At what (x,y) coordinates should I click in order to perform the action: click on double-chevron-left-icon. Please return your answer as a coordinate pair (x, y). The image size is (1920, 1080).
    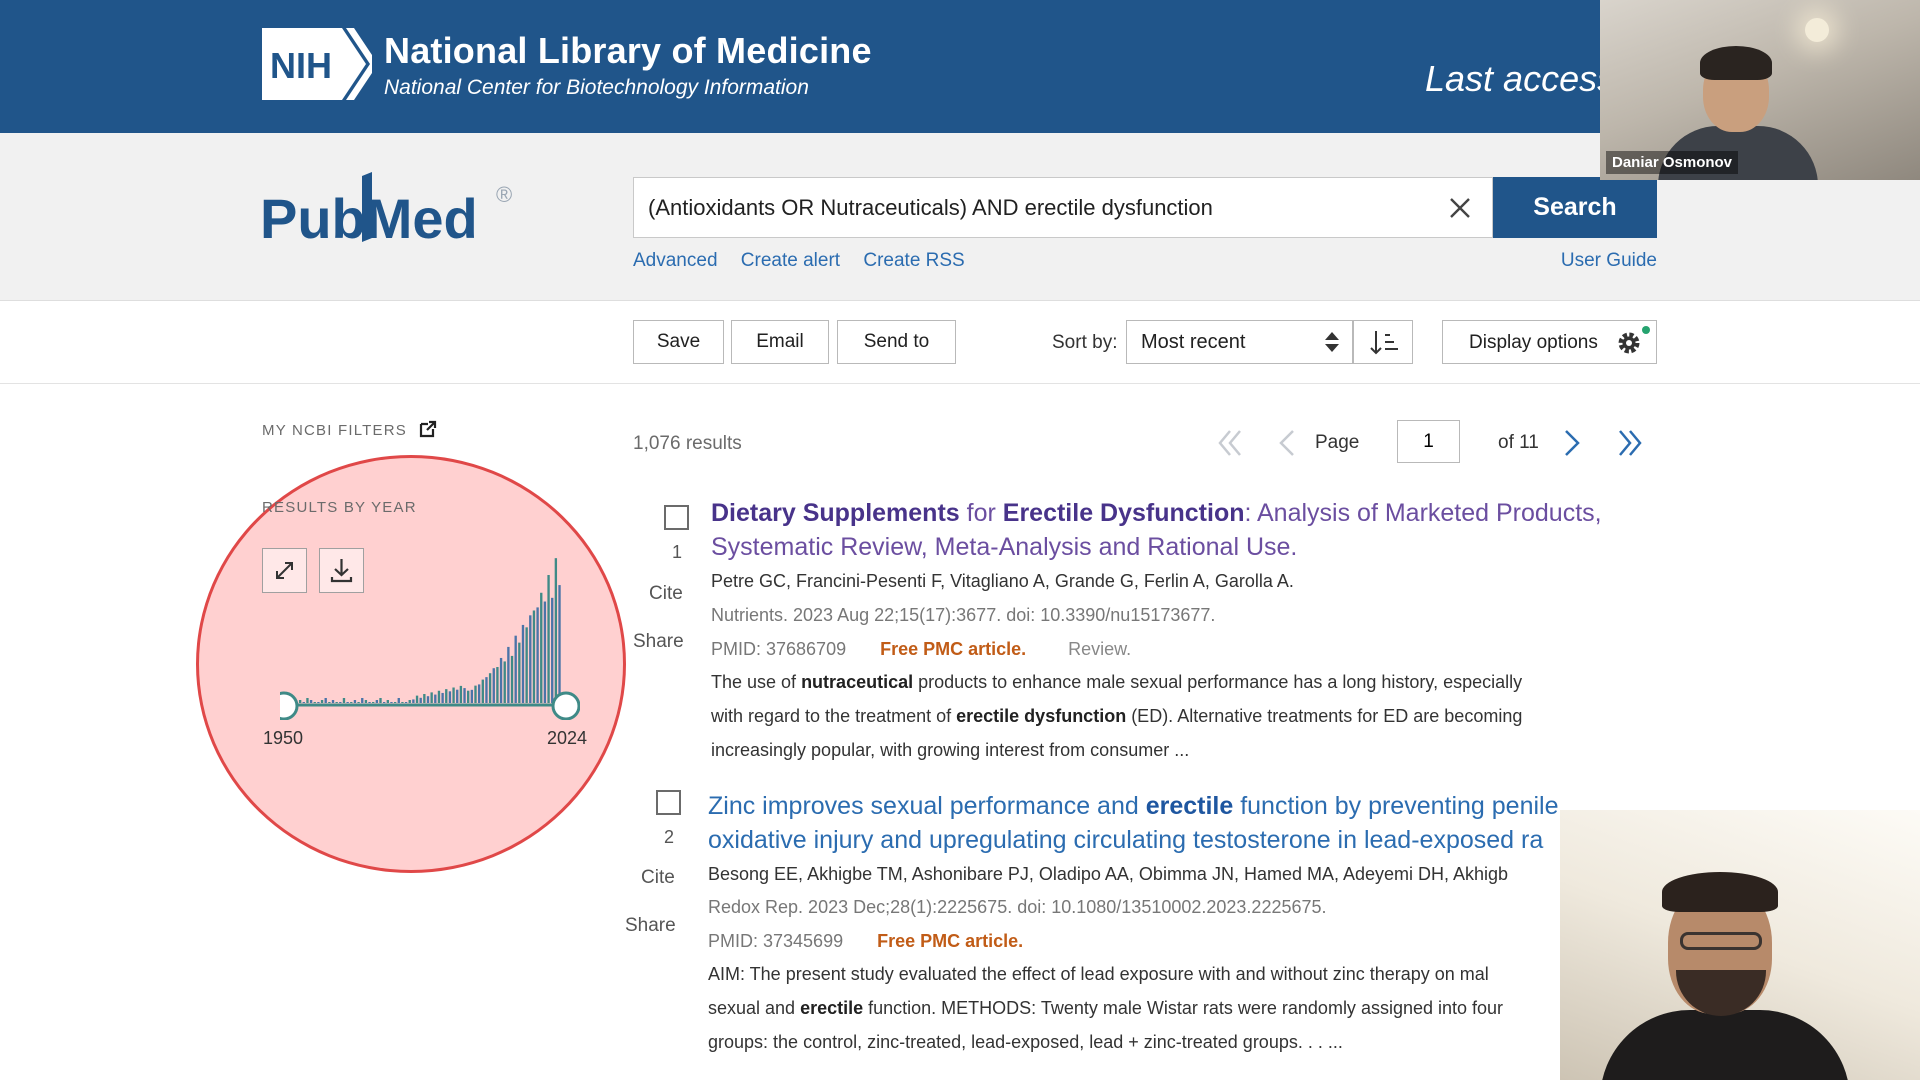
    Looking at the image, I should click on (1230, 443).